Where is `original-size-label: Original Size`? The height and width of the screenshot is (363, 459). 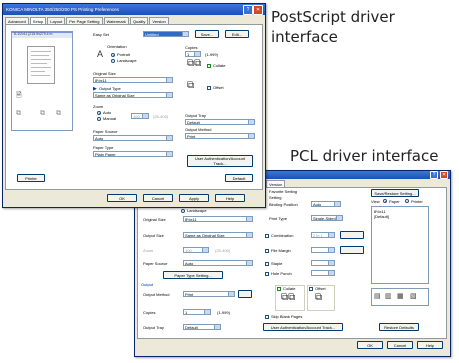 original-size-label: Original Size is located at coordinates (154, 219).